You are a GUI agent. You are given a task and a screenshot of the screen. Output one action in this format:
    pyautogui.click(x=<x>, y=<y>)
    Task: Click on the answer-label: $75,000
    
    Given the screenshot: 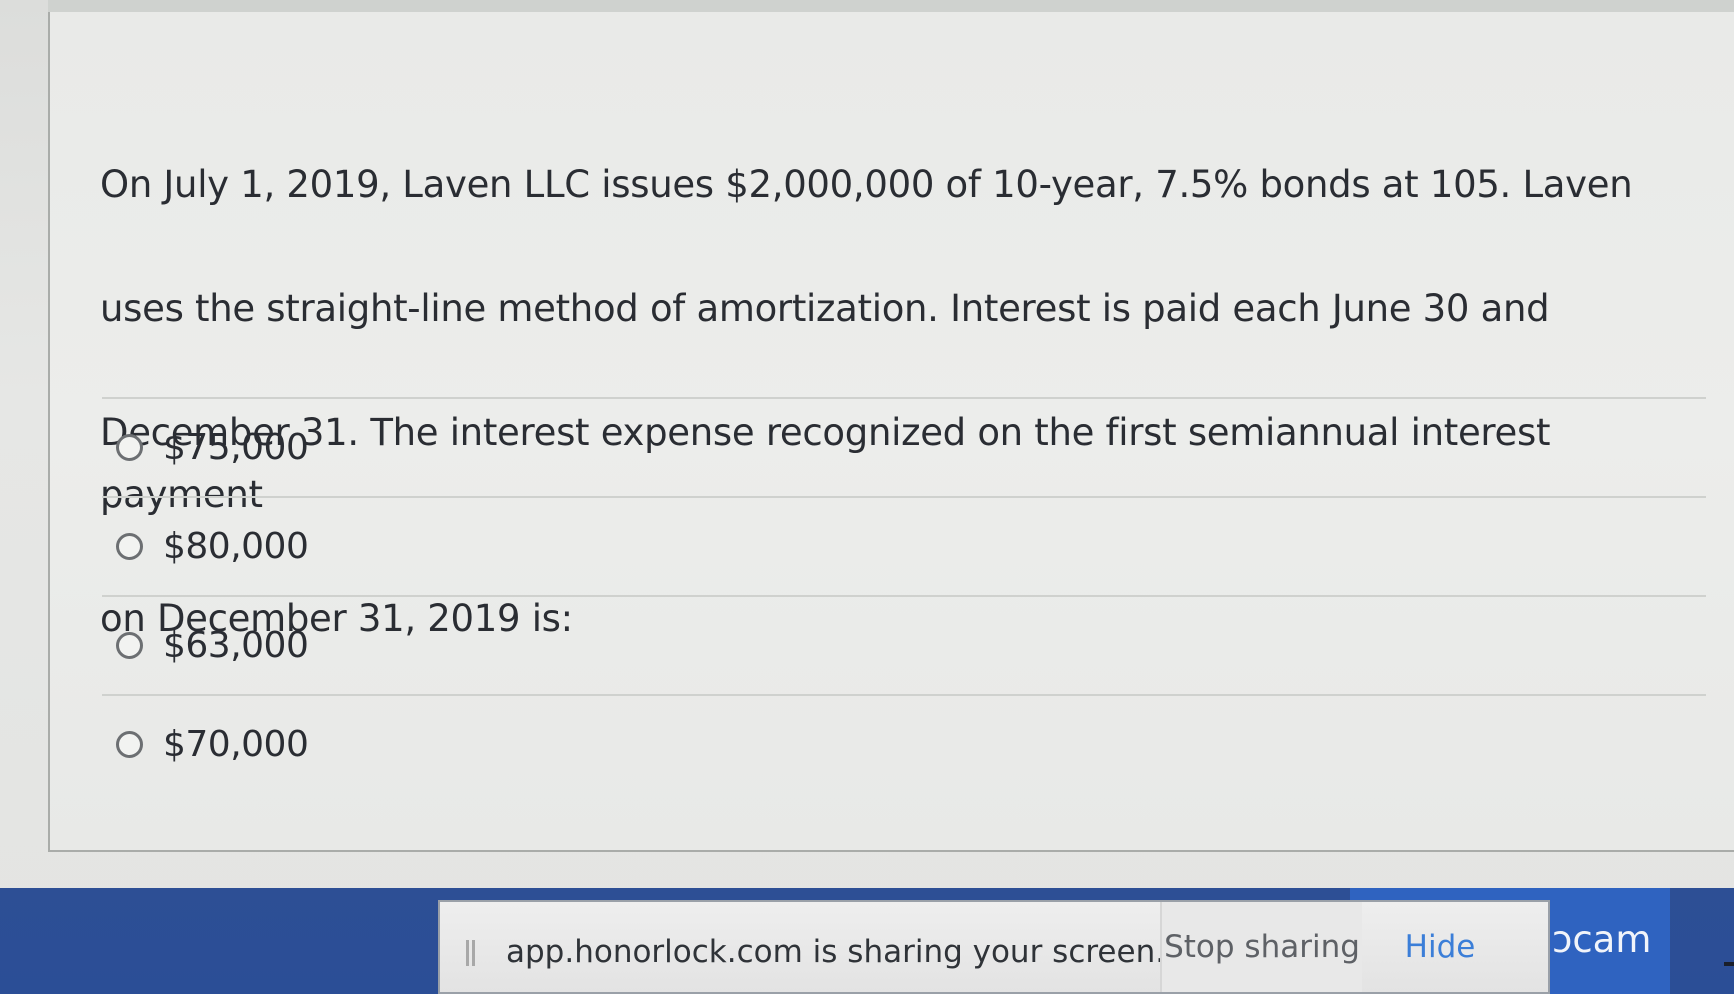 What is the action you would take?
    pyautogui.click(x=236, y=447)
    